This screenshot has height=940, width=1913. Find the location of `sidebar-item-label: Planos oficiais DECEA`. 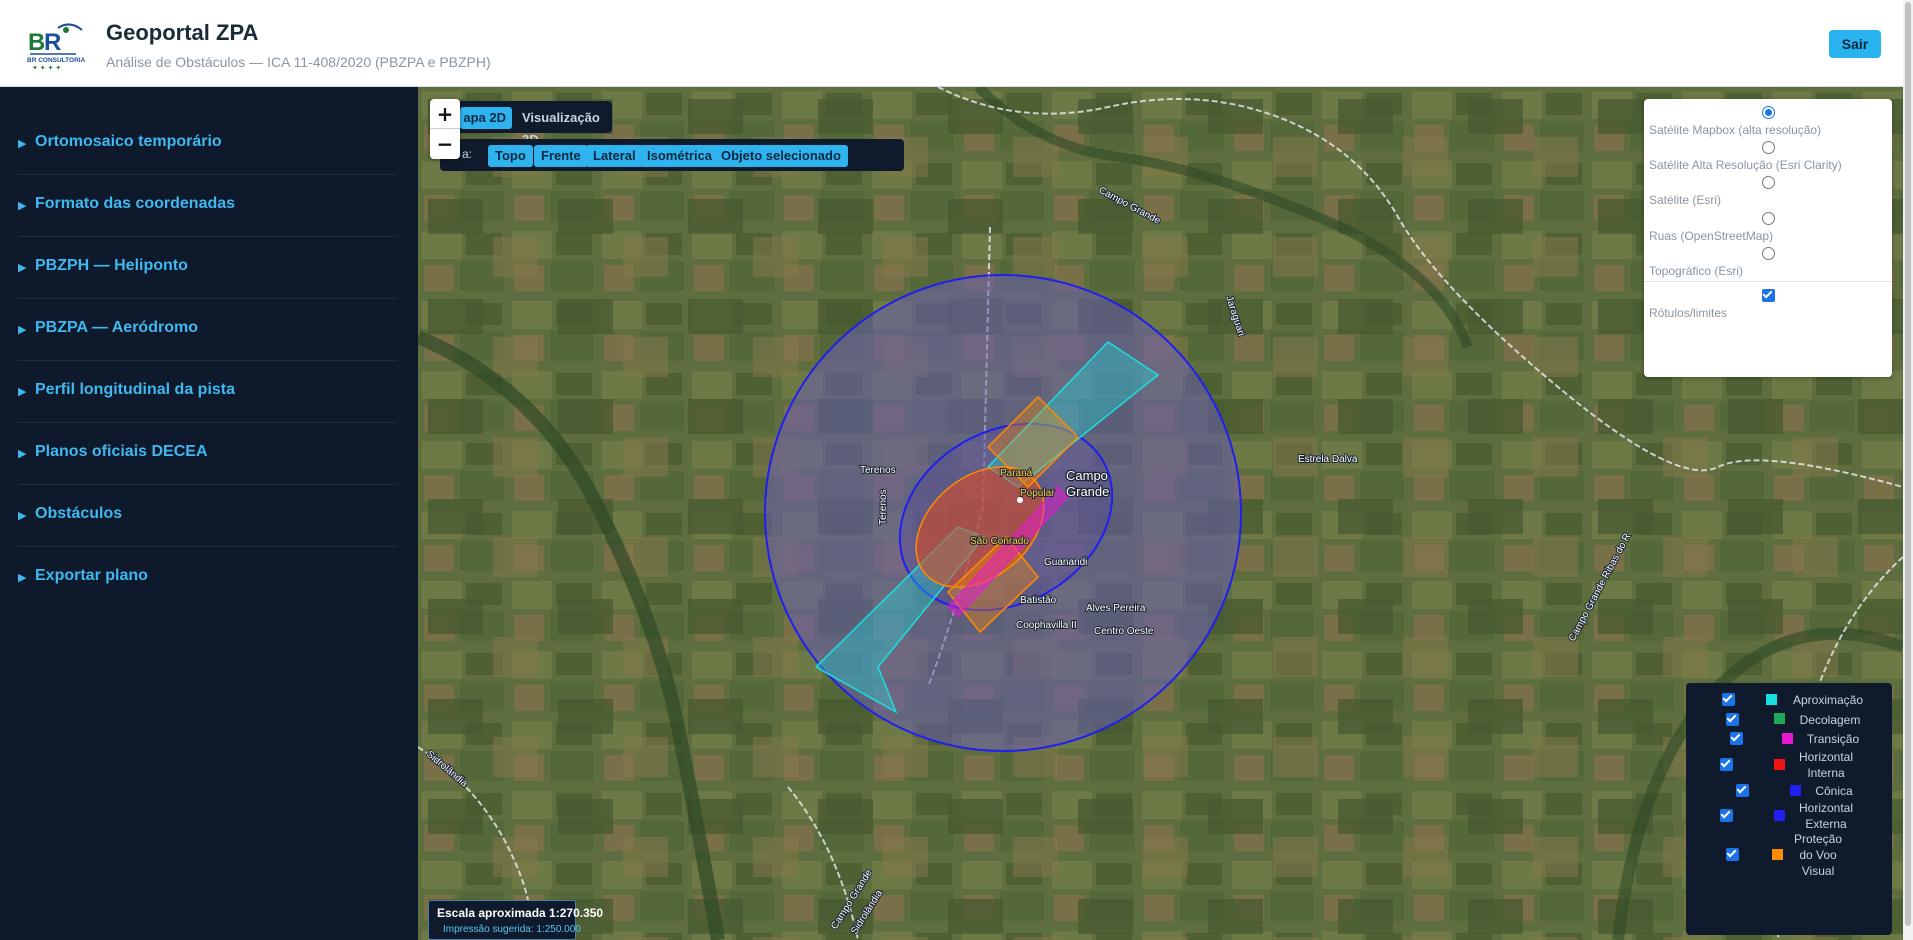

sidebar-item-label: Planos oficiais DECEA is located at coordinates (121, 451).